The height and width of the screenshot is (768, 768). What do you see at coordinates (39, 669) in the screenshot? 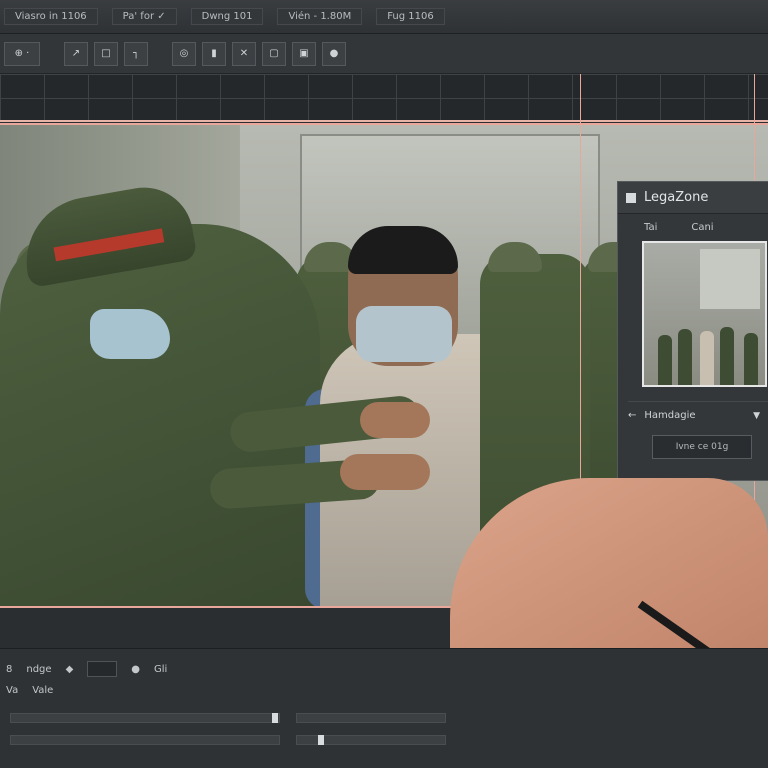
I see `row-label: ndge` at bounding box center [39, 669].